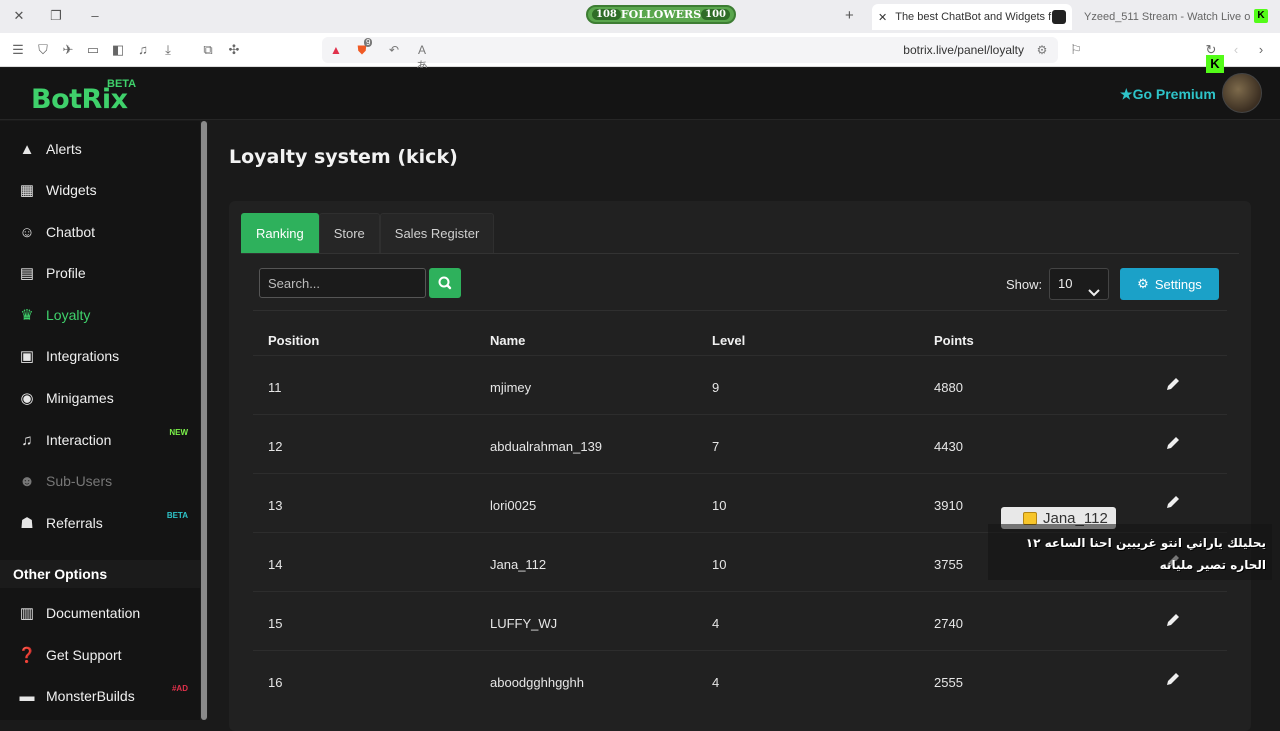 This screenshot has width=1280, height=731. What do you see at coordinates (661, 14) in the screenshot?
I see `followers-counter: 108 FOLLOWERS 100` at bounding box center [661, 14].